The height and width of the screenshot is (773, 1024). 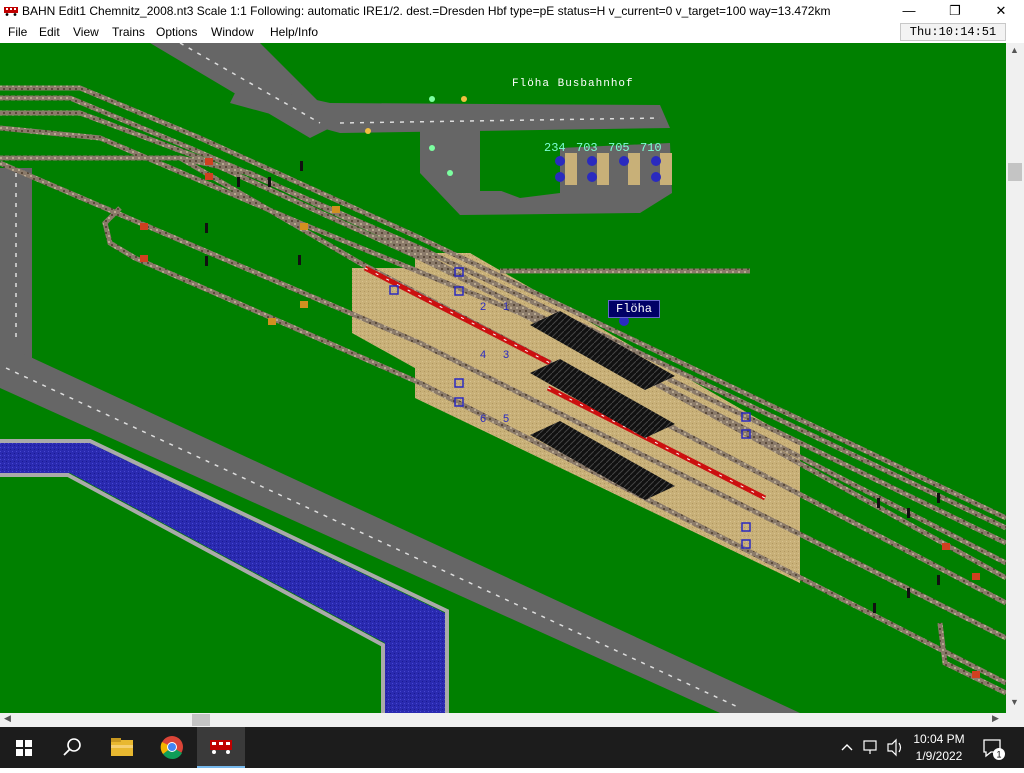 What do you see at coordinates (24, 747) in the screenshot?
I see `windows-start-icon` at bounding box center [24, 747].